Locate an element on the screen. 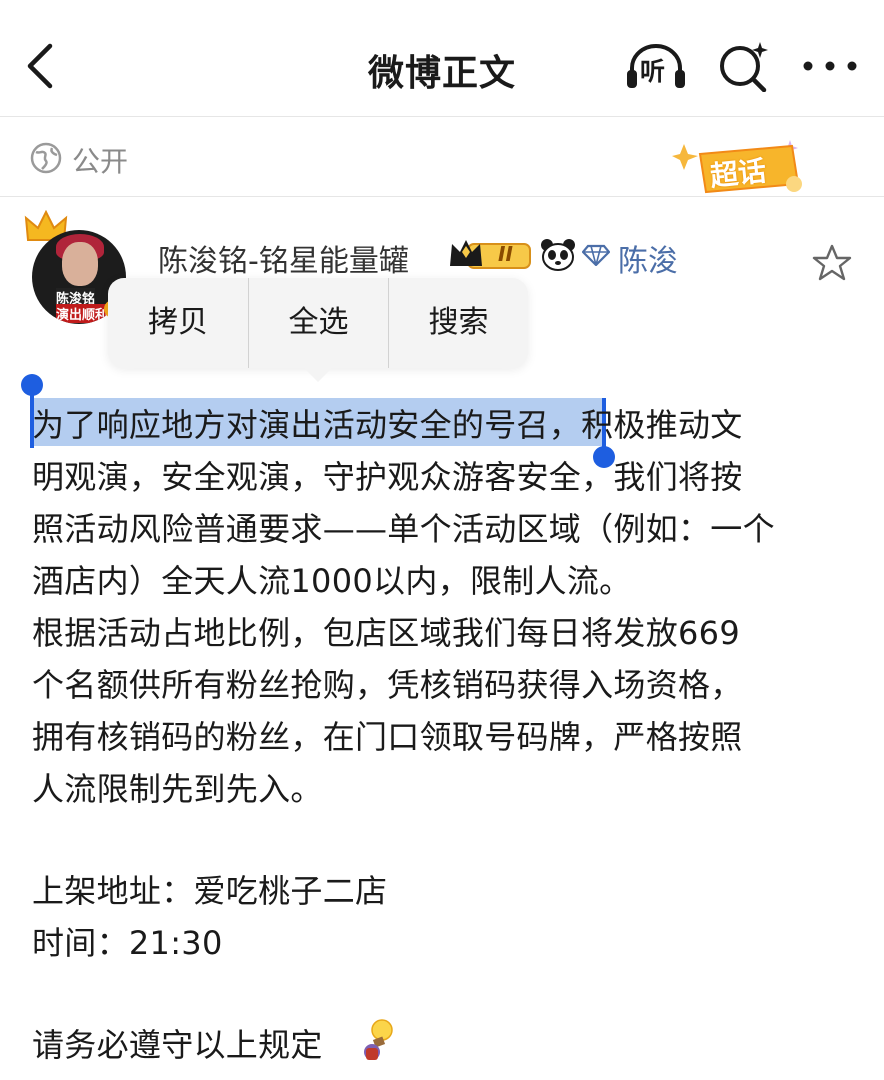 This screenshot has width=884, height=1080. search-icon is located at coordinates (744, 66).